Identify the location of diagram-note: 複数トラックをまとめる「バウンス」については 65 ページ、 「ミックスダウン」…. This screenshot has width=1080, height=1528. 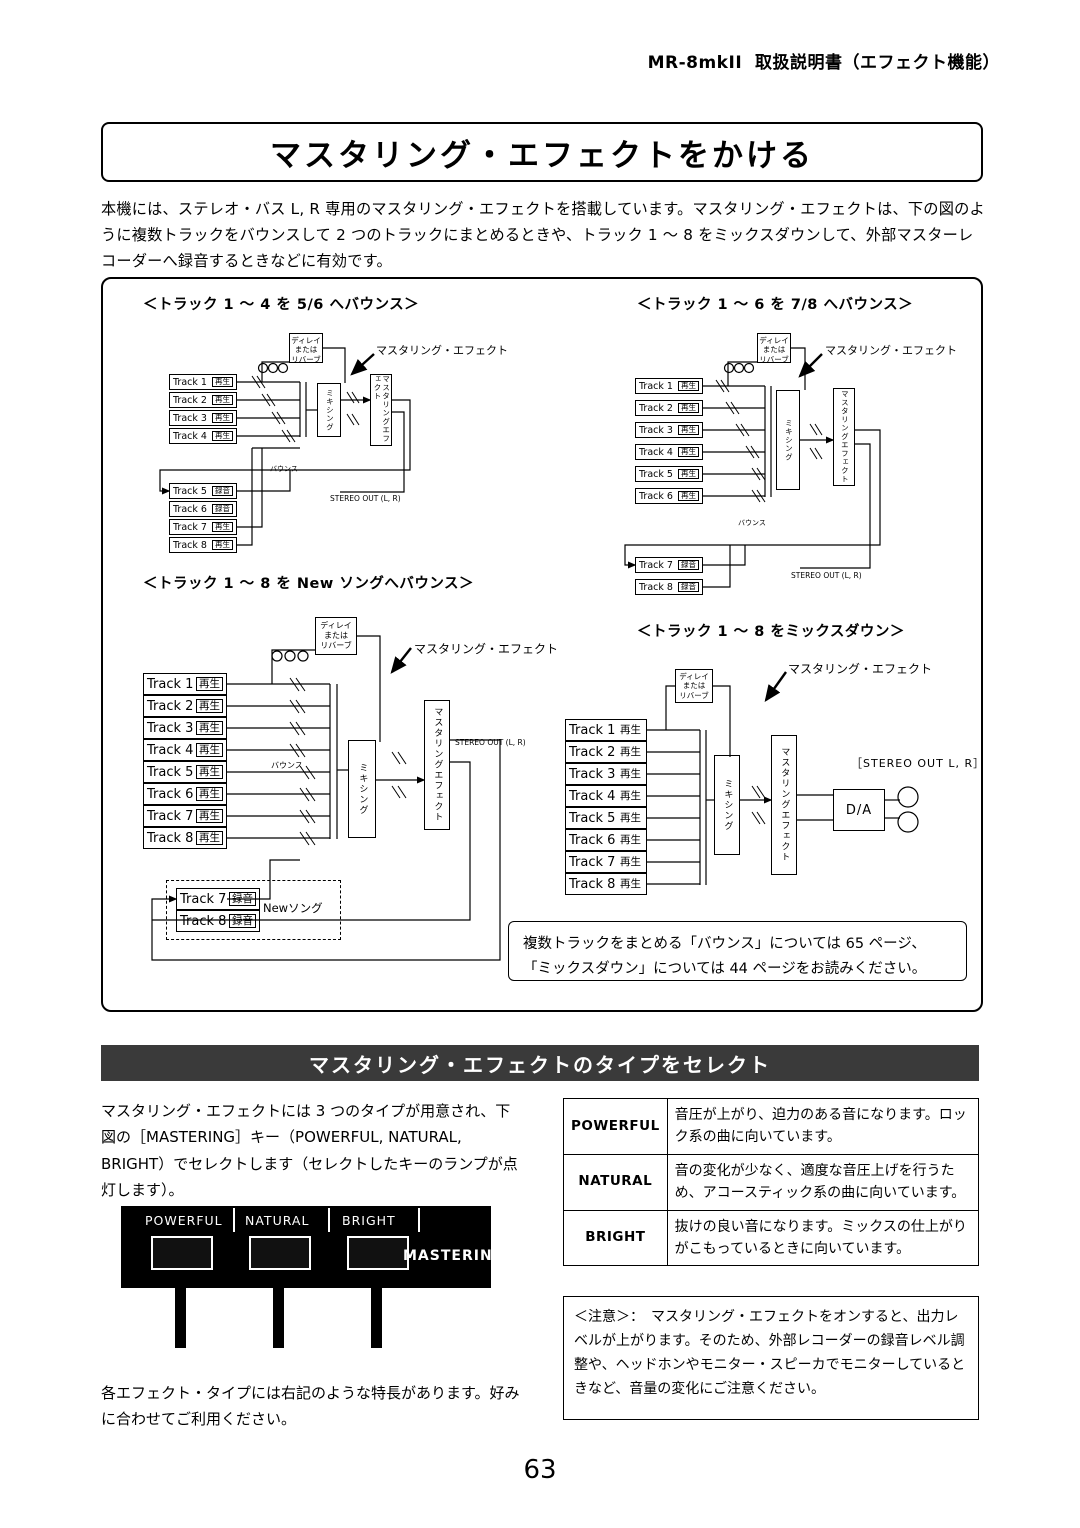
(737, 951).